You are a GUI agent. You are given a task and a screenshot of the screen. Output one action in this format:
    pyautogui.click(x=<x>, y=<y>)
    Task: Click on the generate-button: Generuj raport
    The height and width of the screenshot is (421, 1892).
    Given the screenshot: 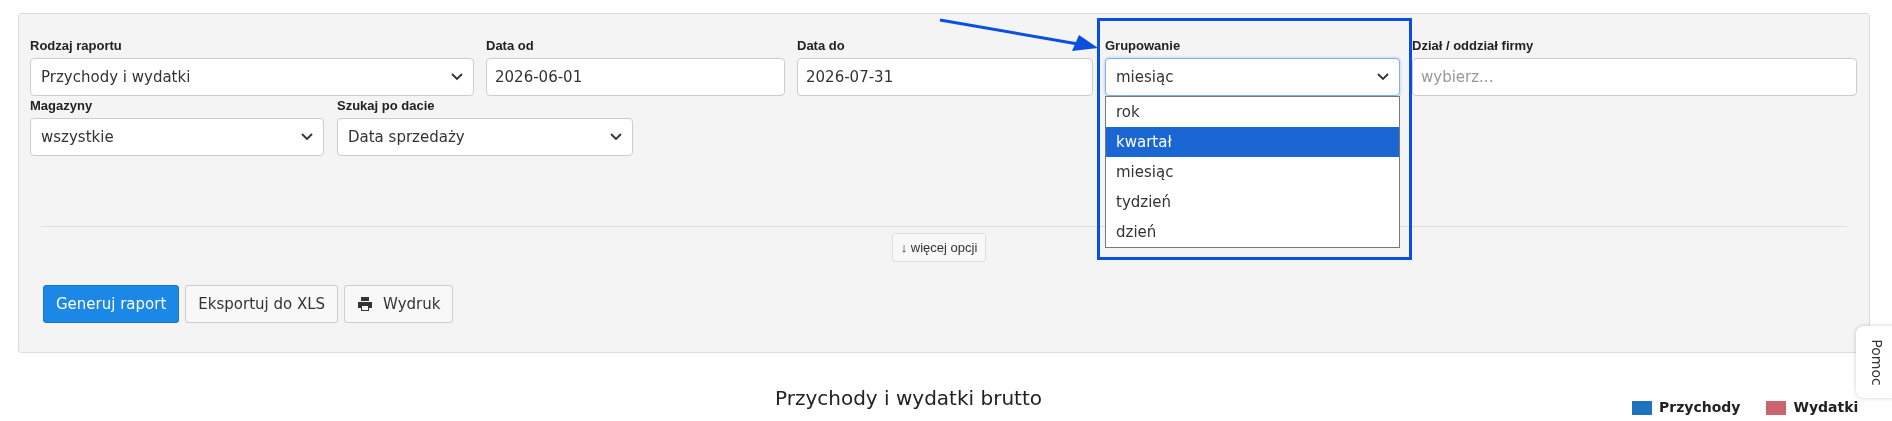 What is the action you would take?
    pyautogui.click(x=111, y=304)
    